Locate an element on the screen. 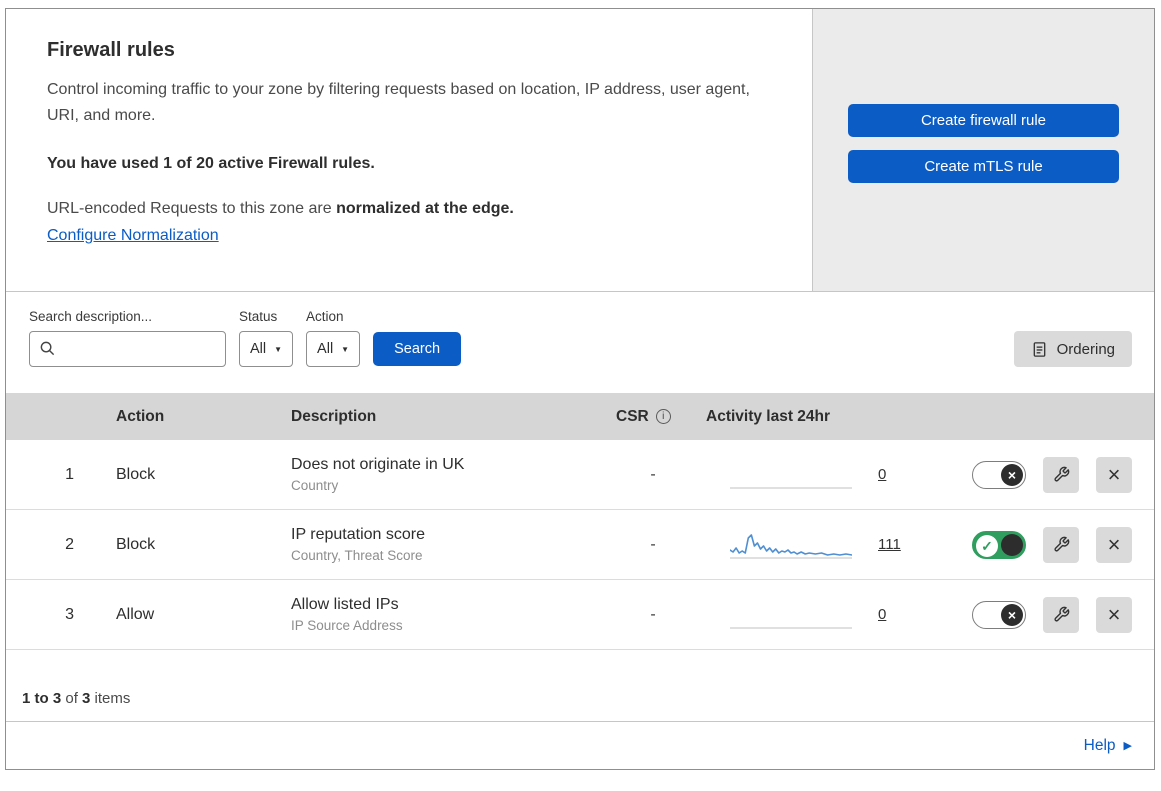 The height and width of the screenshot is (791, 1161). search-input is located at coordinates (127, 349).